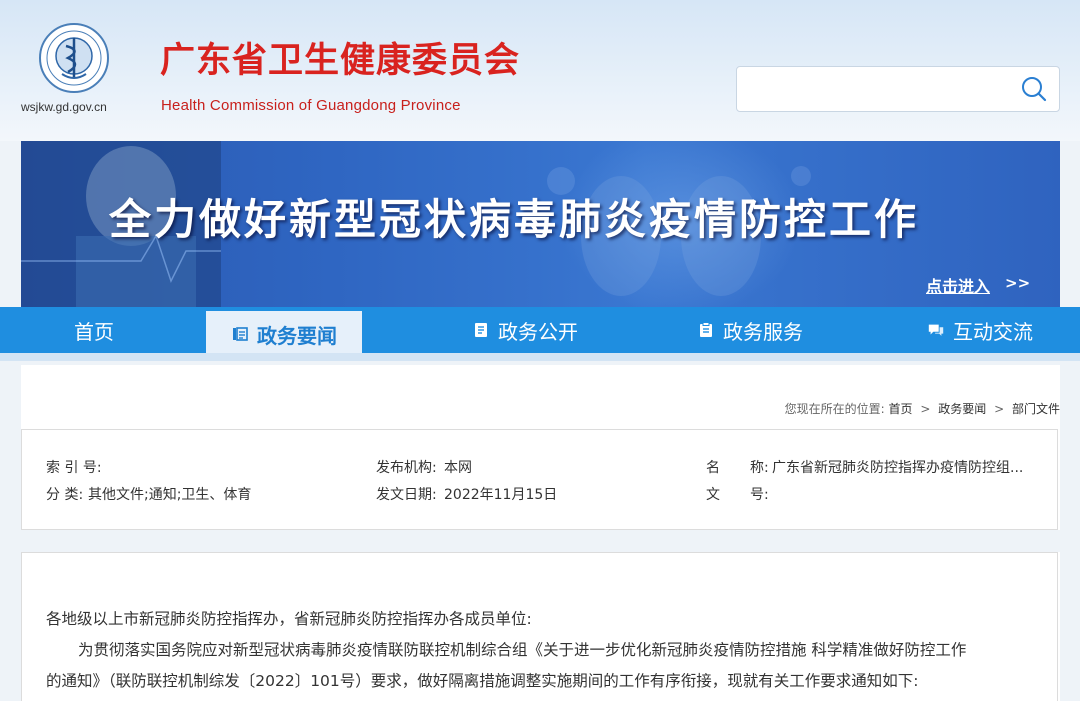  What do you see at coordinates (406, 468) in the screenshot?
I see `publisher-label: 发布机构:` at bounding box center [406, 468].